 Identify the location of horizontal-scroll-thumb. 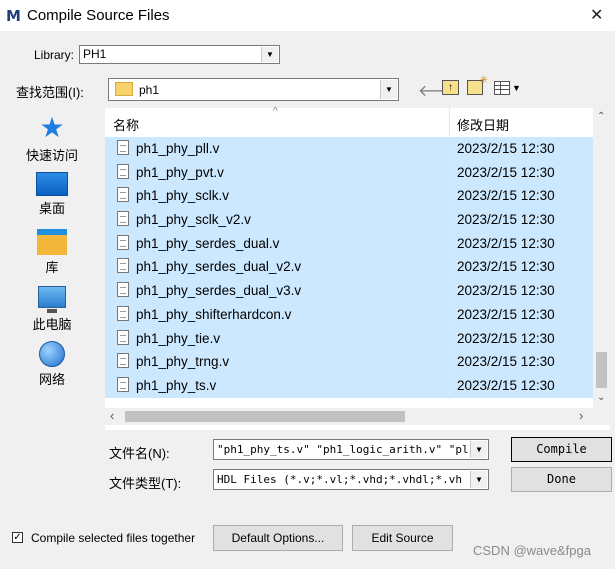
(265, 416).